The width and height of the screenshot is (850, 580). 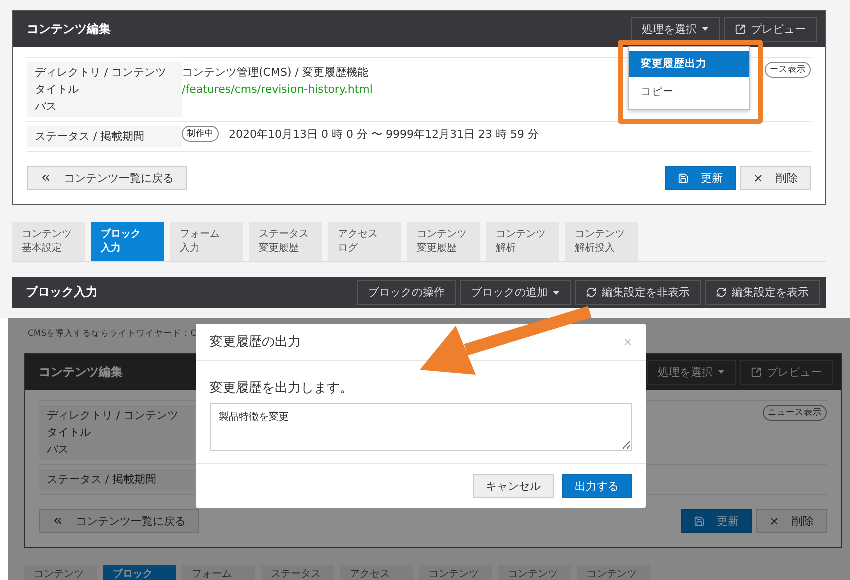 What do you see at coordinates (255, 342) in the screenshot?
I see `modal-title: 変更履歴の出力` at bounding box center [255, 342].